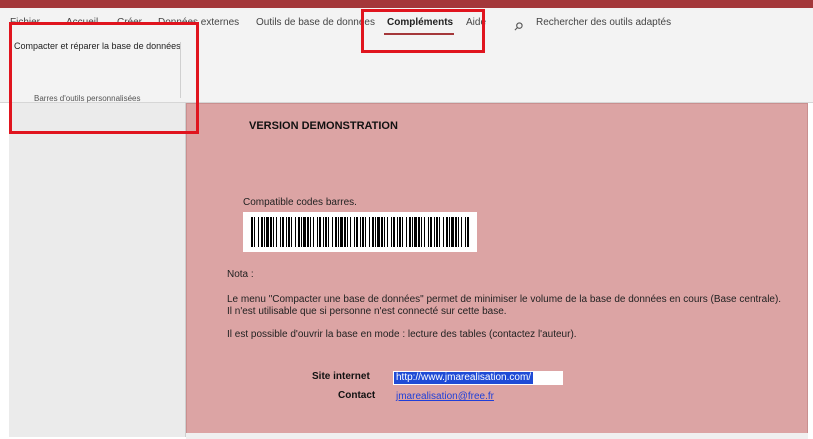 The image size is (813, 439). I want to click on barcode-caption: Compatible codes barres., so click(300, 202).